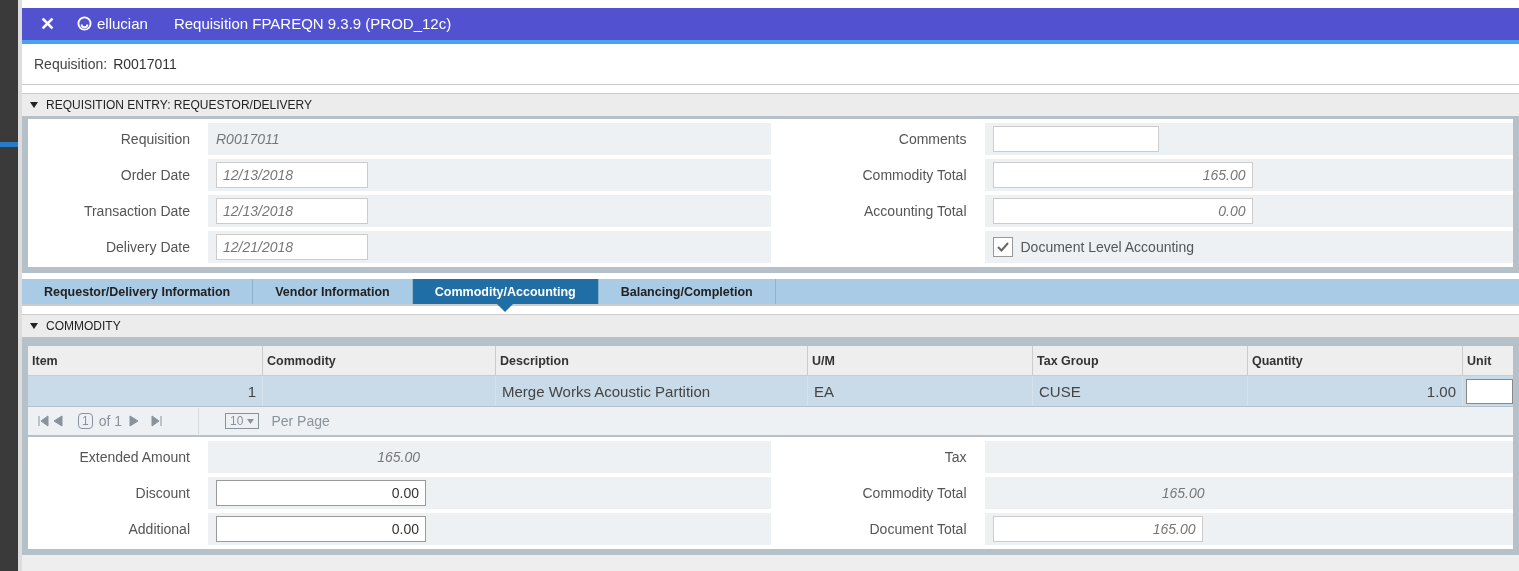 Image resolution: width=1519 pixels, height=571 pixels. What do you see at coordinates (84, 24) in the screenshot?
I see `logo-icon` at bounding box center [84, 24].